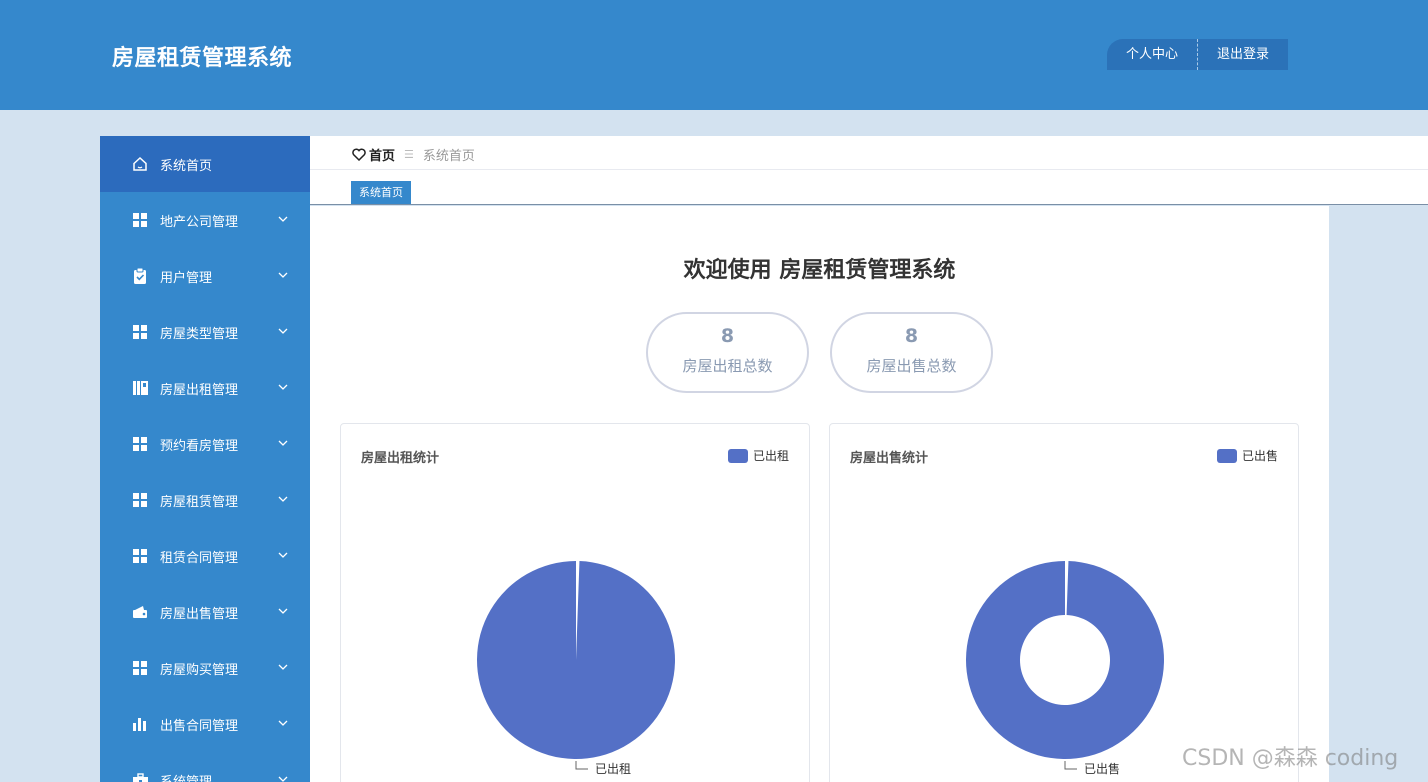  I want to click on sale-donut-chart: 已出售, so click(1064, 668).